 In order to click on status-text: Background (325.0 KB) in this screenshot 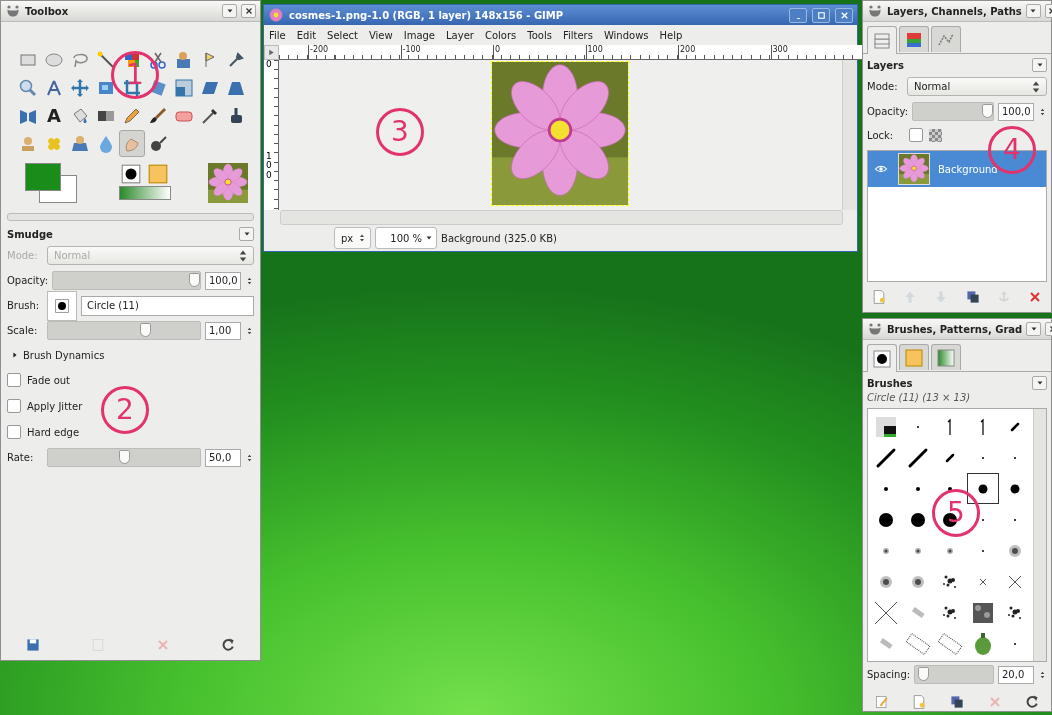, I will do `click(499, 238)`.